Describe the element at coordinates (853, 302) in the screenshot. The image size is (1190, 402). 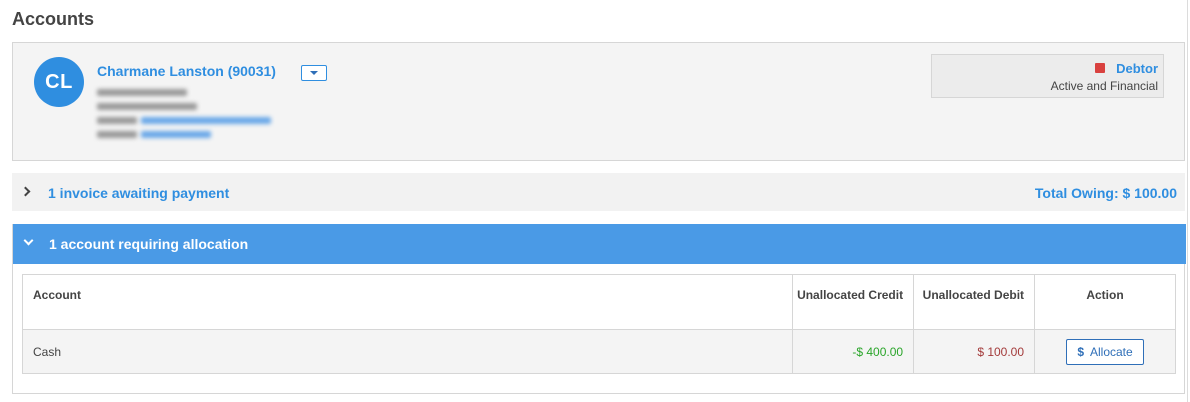
I see `column-header-unallocated-credit: Unallocated Credit` at that location.